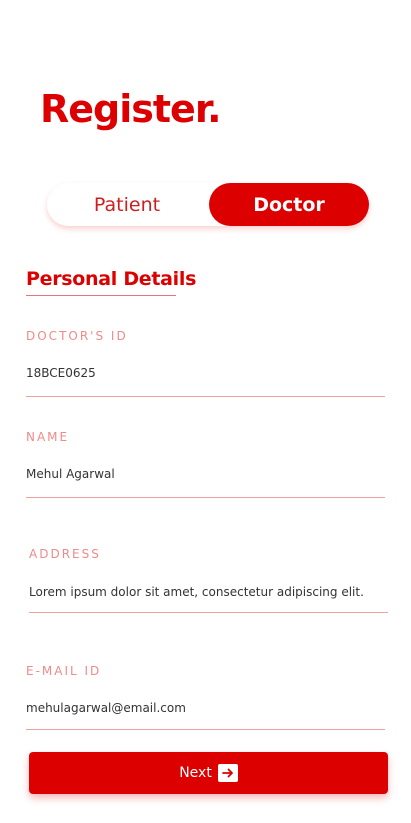 Image resolution: width=411 pixels, height=823 pixels. I want to click on address-label: ADDRESS, so click(65, 554).